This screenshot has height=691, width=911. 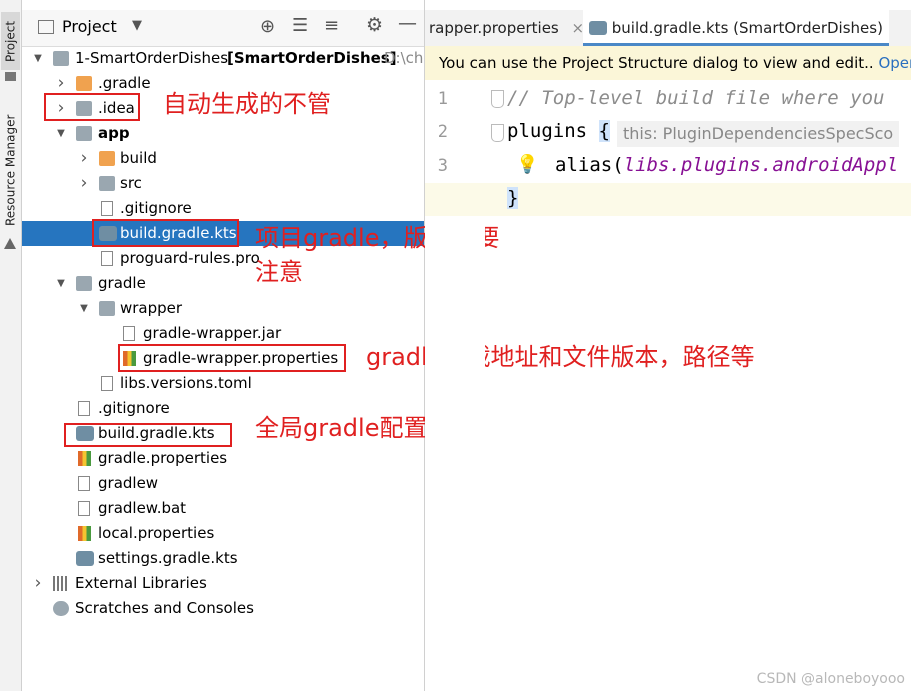 I want to click on tree-item: local.properties, so click(x=223, y=533).